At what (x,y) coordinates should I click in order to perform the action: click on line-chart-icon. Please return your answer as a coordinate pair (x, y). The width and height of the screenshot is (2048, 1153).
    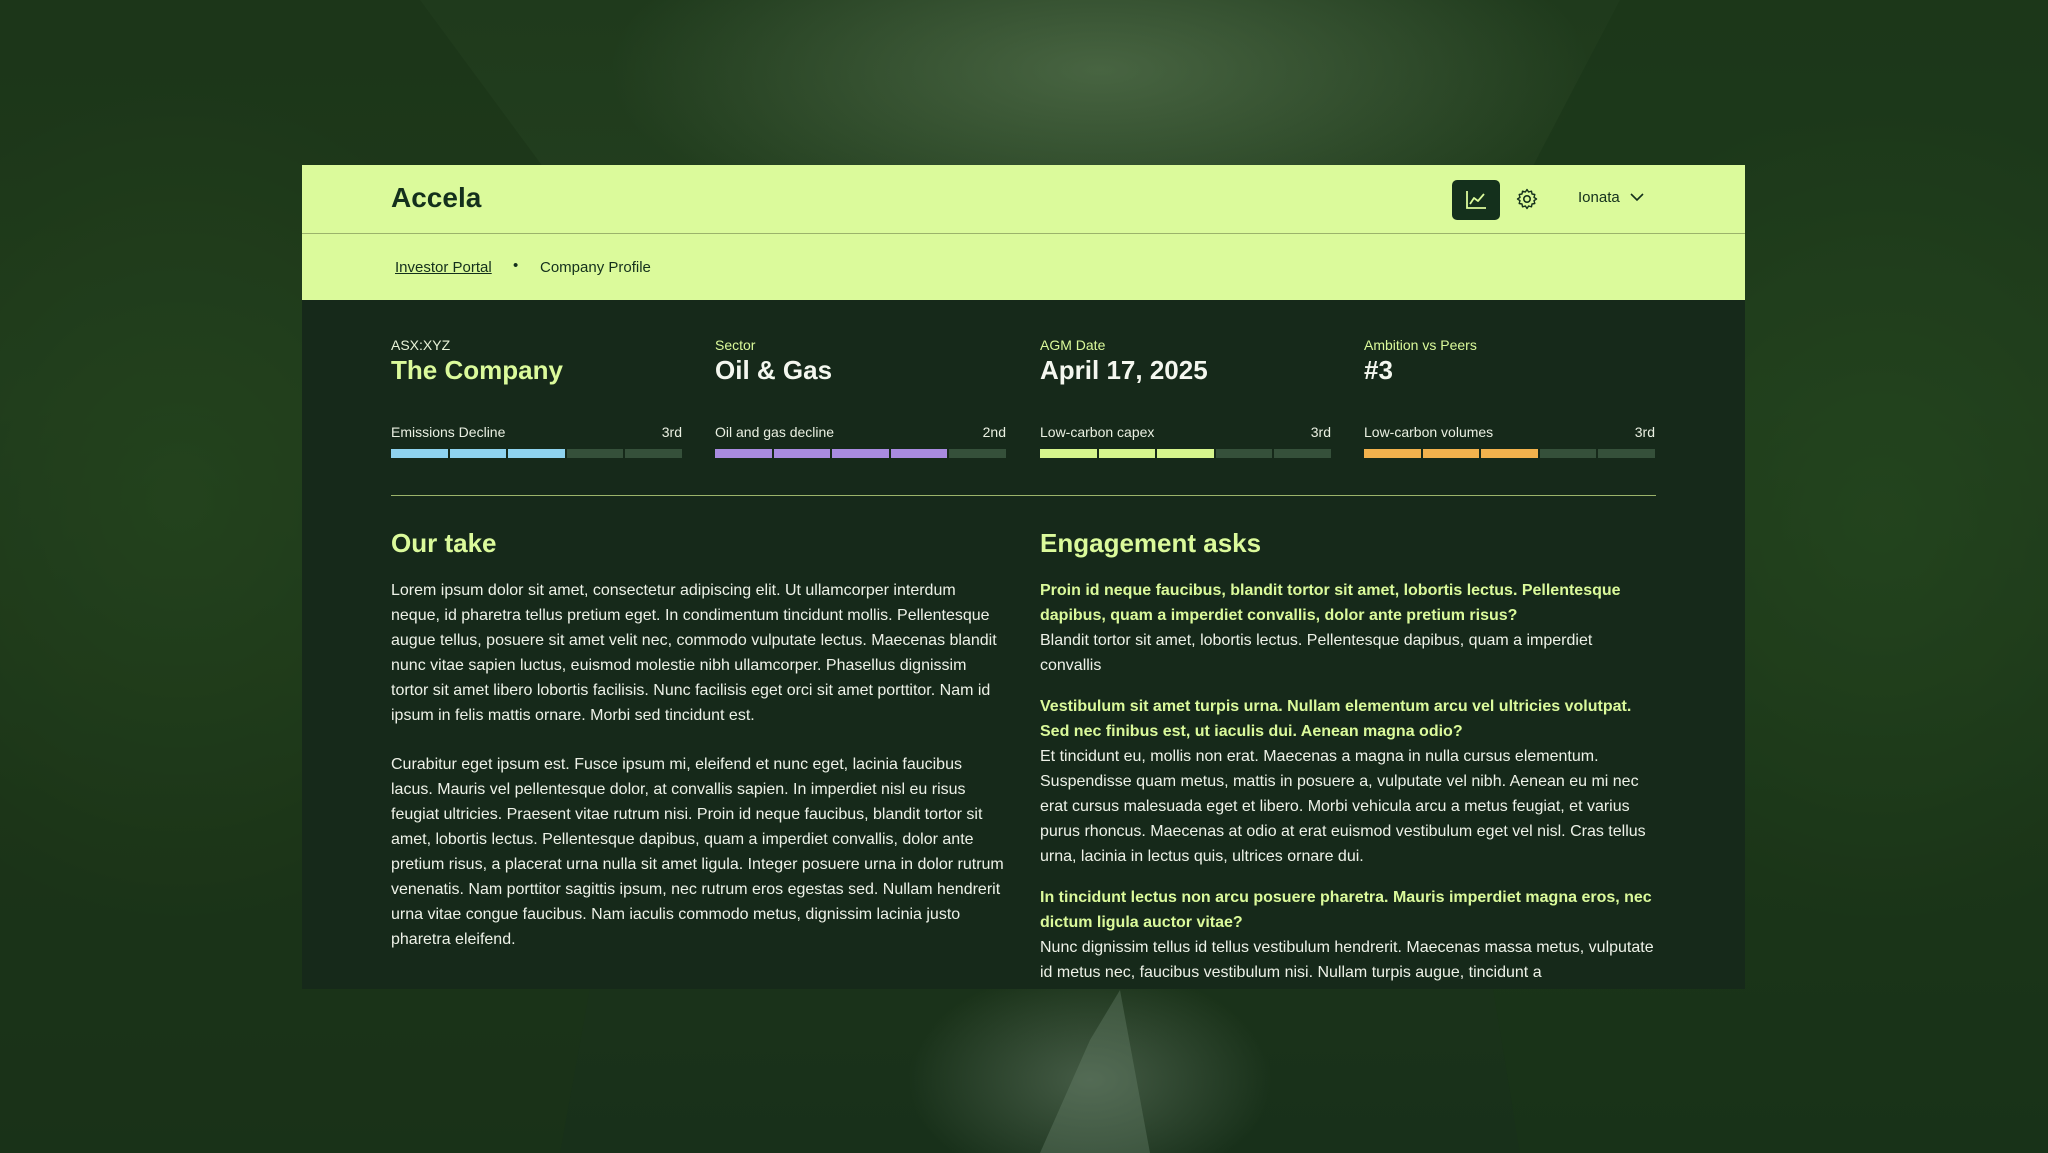
    Looking at the image, I should click on (1476, 200).